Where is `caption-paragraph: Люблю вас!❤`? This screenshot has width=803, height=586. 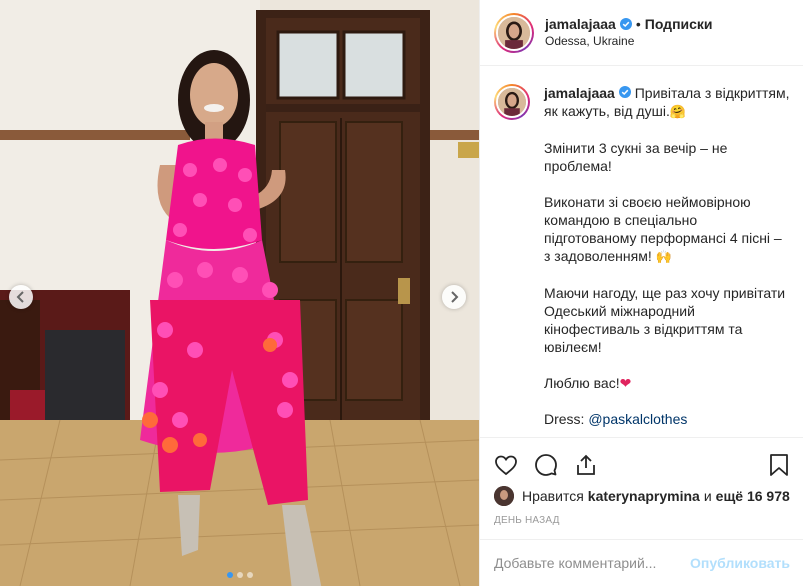
caption-paragraph: Люблю вас!❤ is located at coordinates (667, 383).